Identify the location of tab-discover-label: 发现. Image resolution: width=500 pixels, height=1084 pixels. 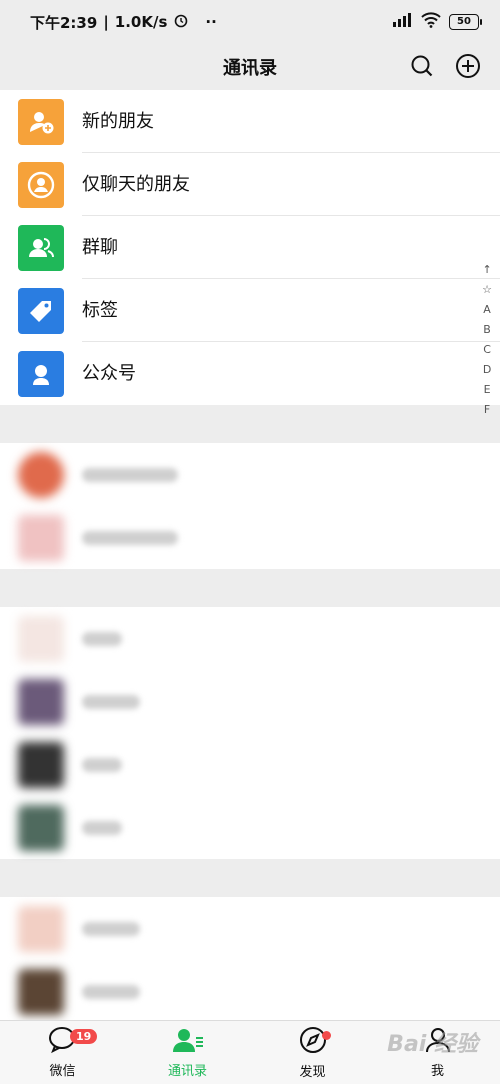
(312, 1072).